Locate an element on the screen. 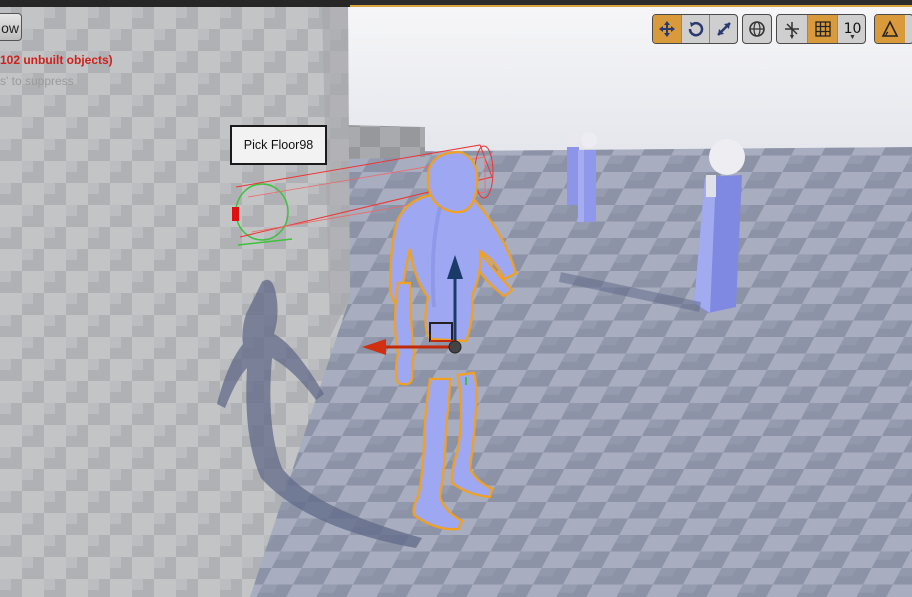 This screenshot has width=912, height=597. translate-move-icon is located at coordinates (667, 29).